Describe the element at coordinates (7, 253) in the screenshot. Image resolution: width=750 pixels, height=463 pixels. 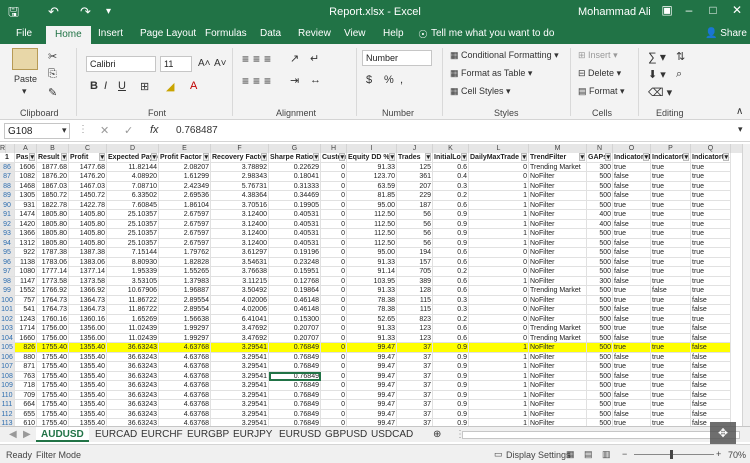
I see `row-header: 95` at that location.